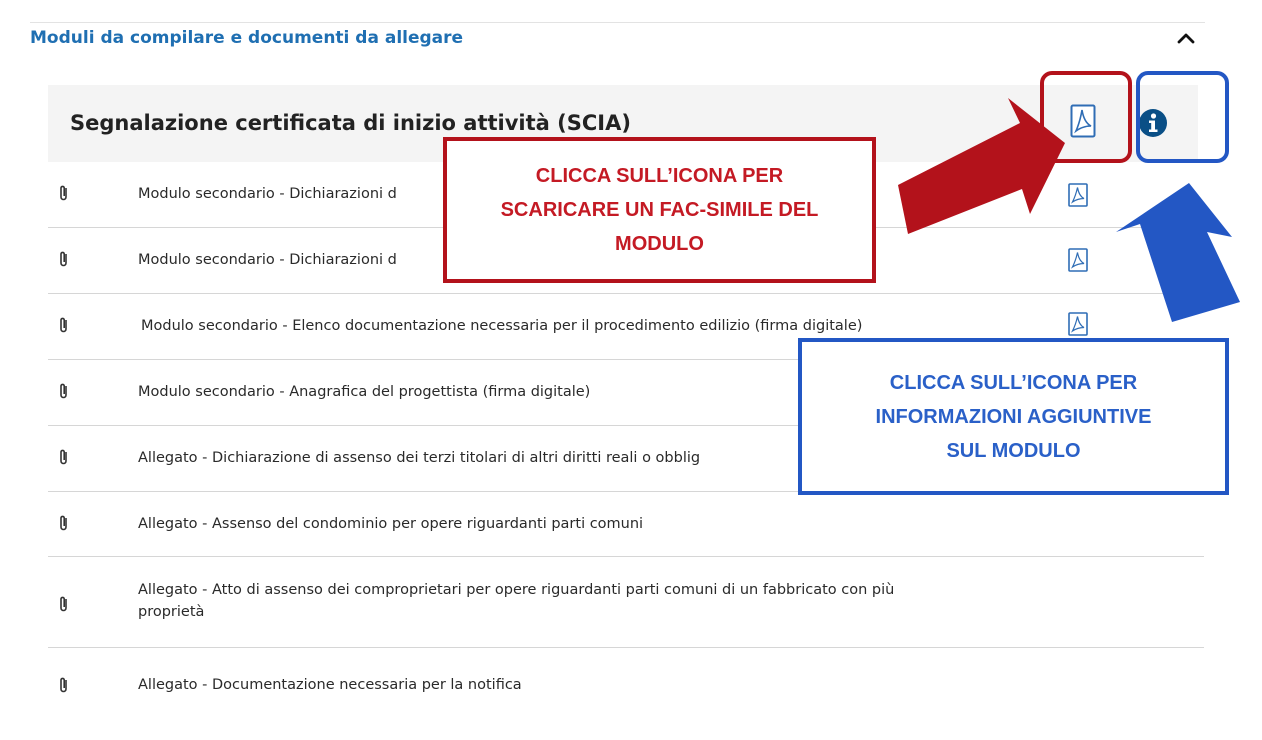 The width and height of the screenshot is (1262, 740). Describe the element at coordinates (171, 612) in the screenshot. I see `list-item-label-line: proprietà` at that location.